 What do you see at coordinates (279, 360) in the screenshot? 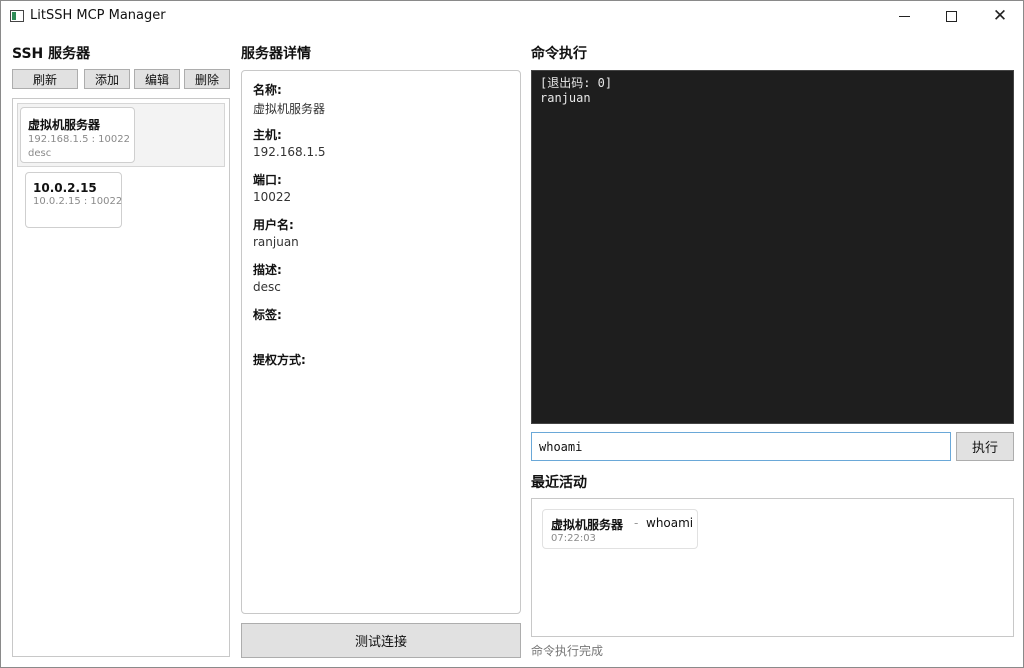
I see `detail-privilege-label: 提权方式:` at bounding box center [279, 360].